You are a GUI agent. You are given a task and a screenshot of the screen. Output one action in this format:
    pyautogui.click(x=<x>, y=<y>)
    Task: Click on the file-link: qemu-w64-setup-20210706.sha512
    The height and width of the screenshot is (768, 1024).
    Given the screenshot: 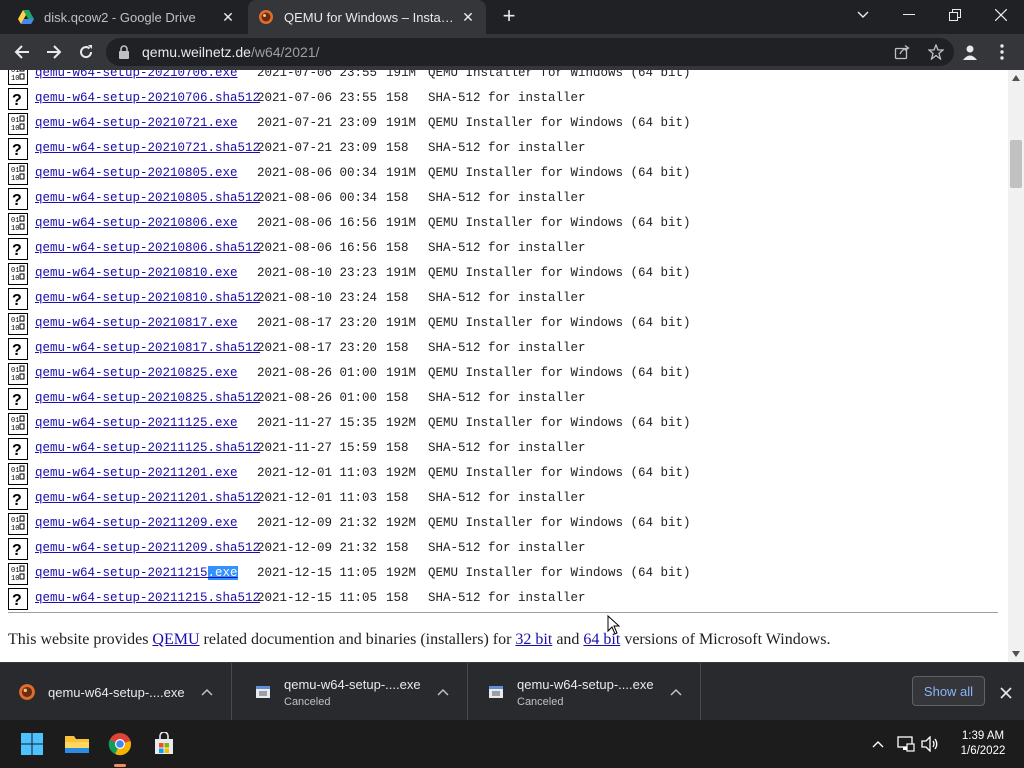 What is the action you would take?
    pyautogui.click(x=147, y=98)
    